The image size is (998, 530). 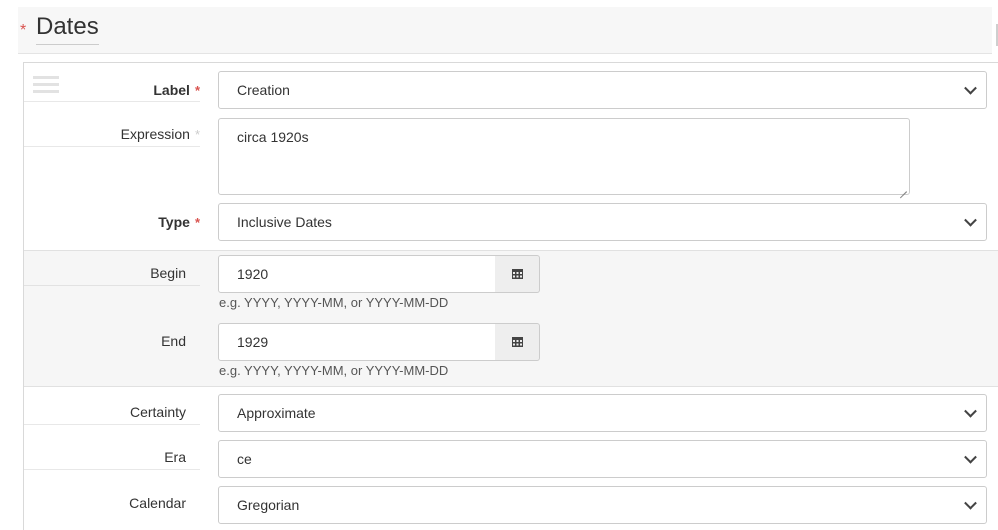 I want to click on calendar-field-label: Calendar, so click(x=138, y=503).